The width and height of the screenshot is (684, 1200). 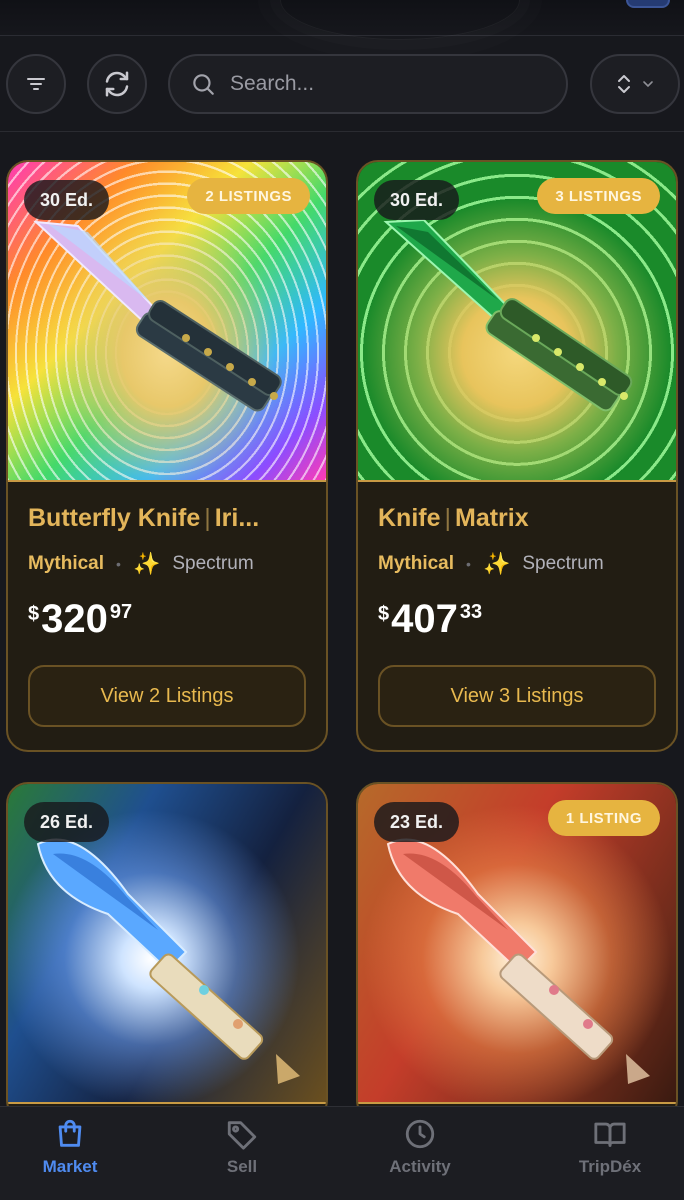 I want to click on tag-icon, so click(x=242, y=1135).